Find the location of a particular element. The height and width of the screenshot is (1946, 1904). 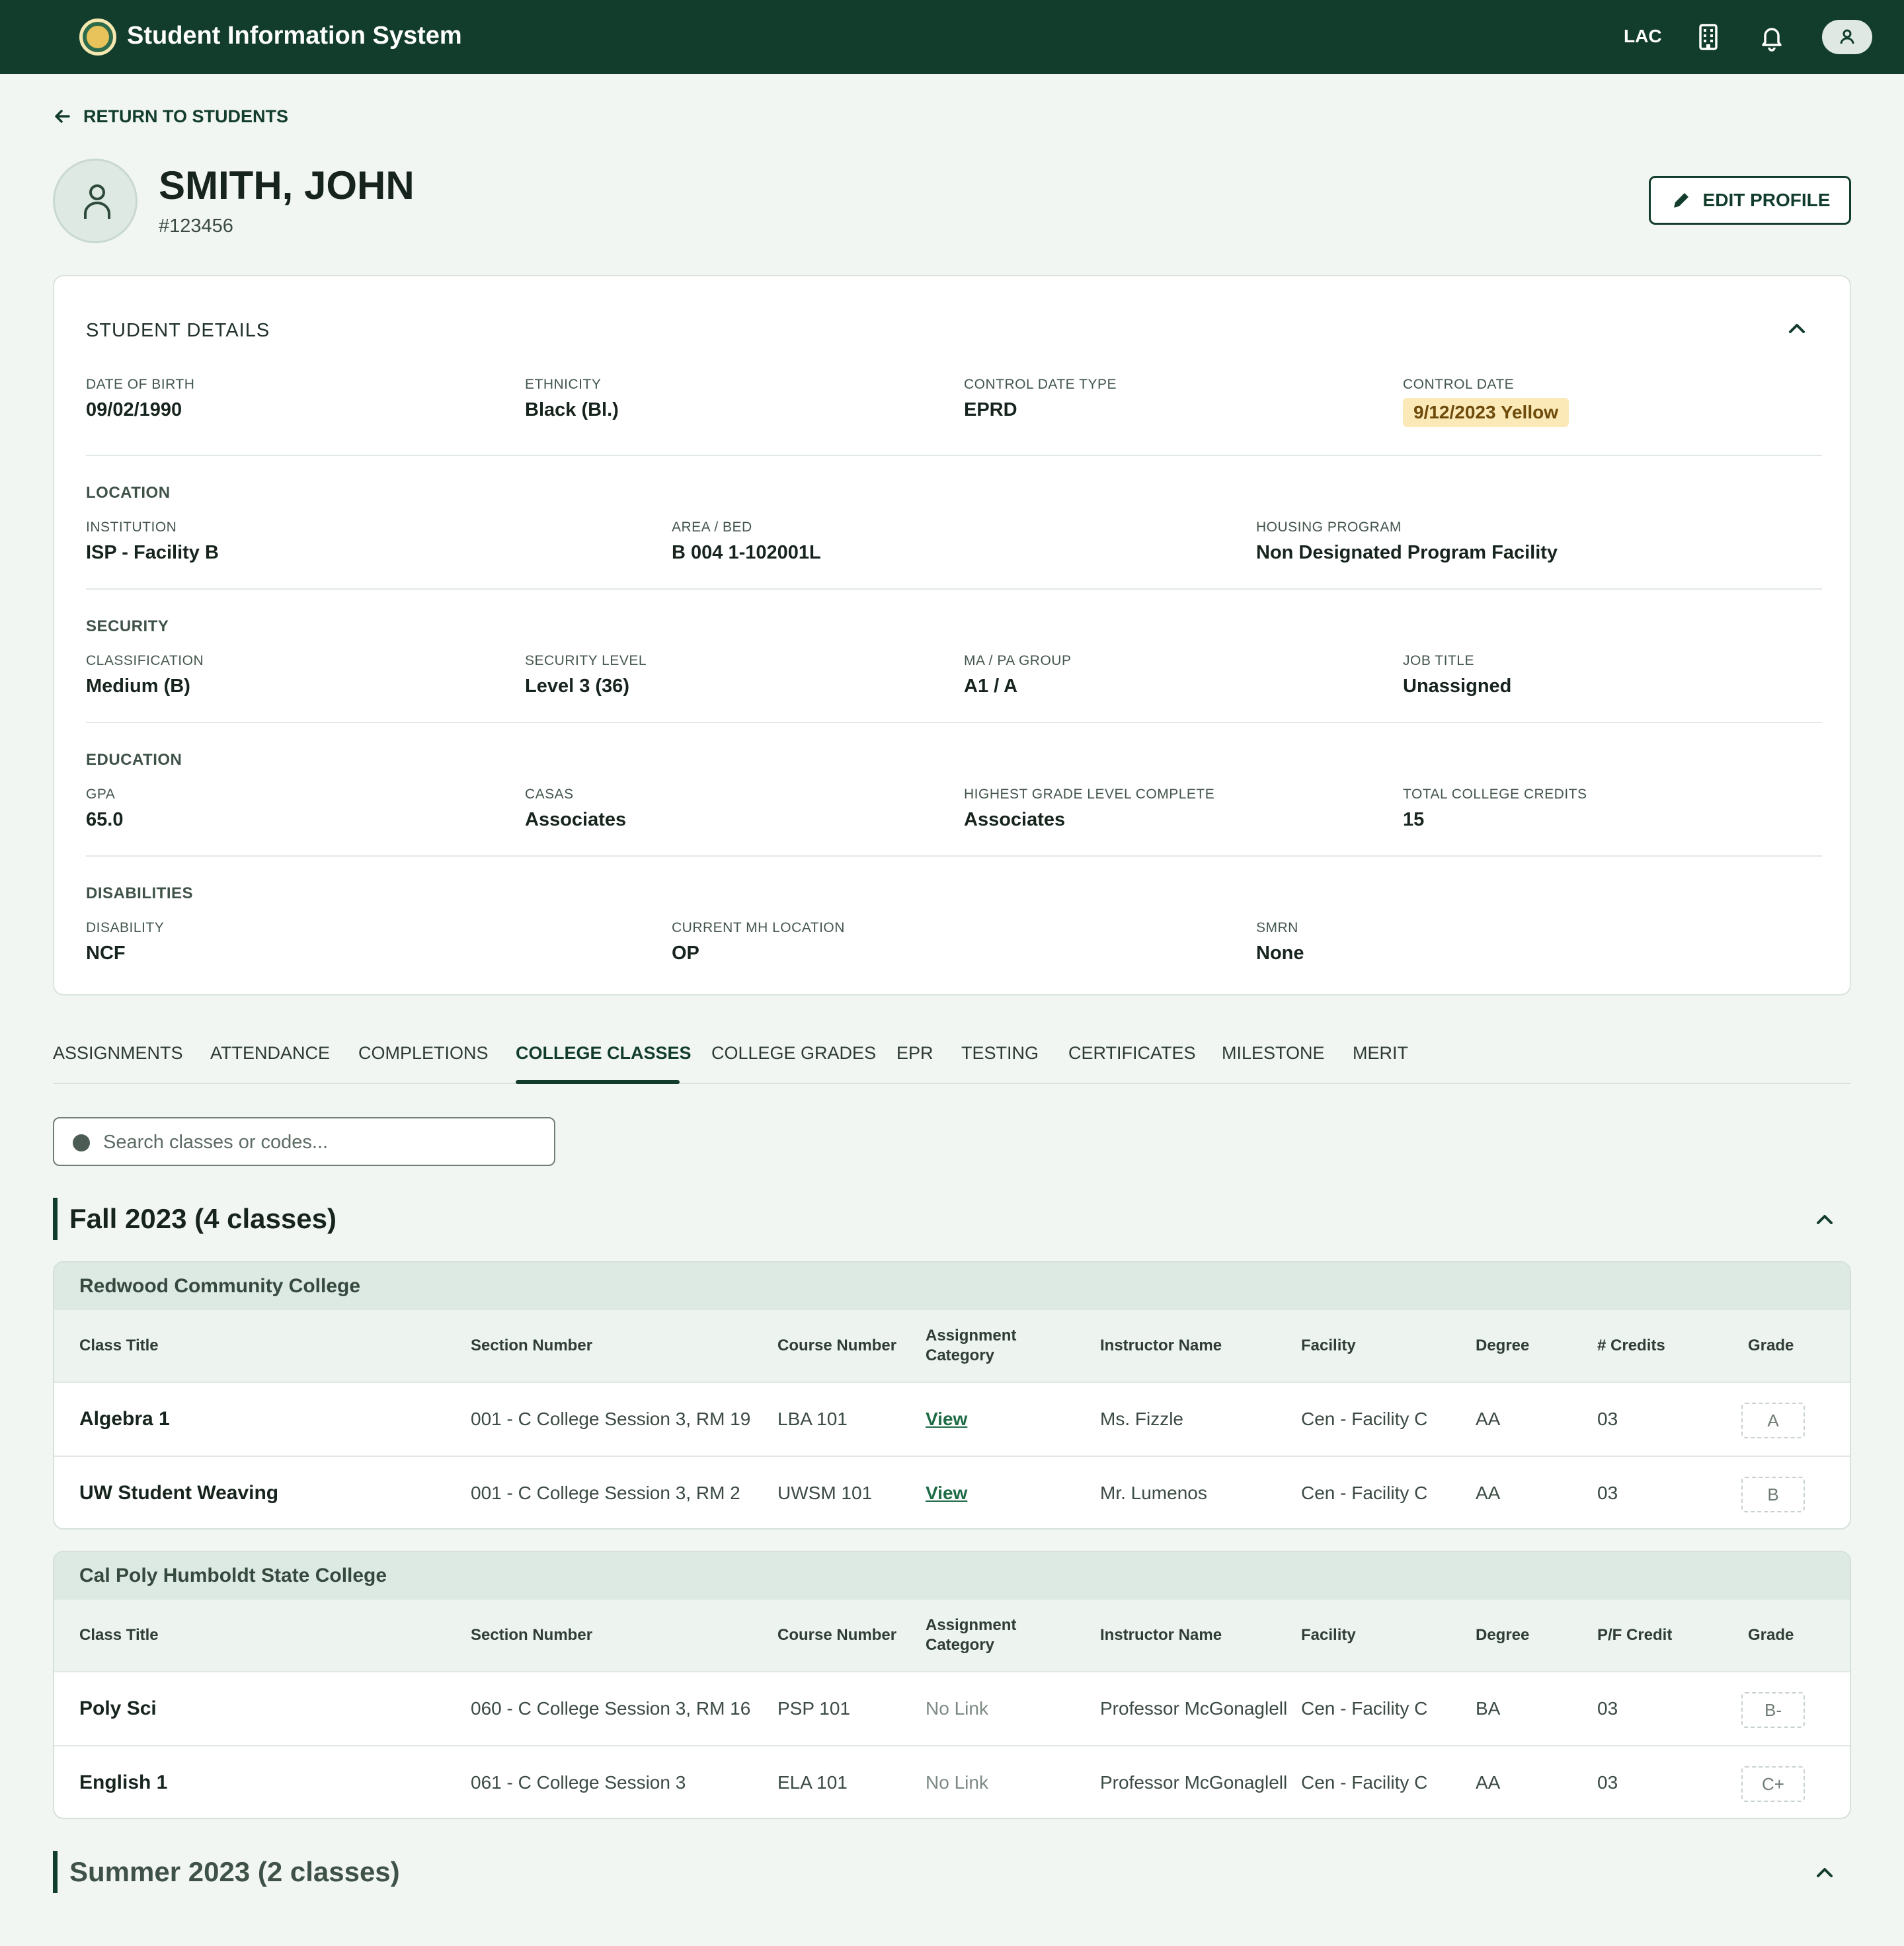

student-id: #123456 is located at coordinates (196, 226).